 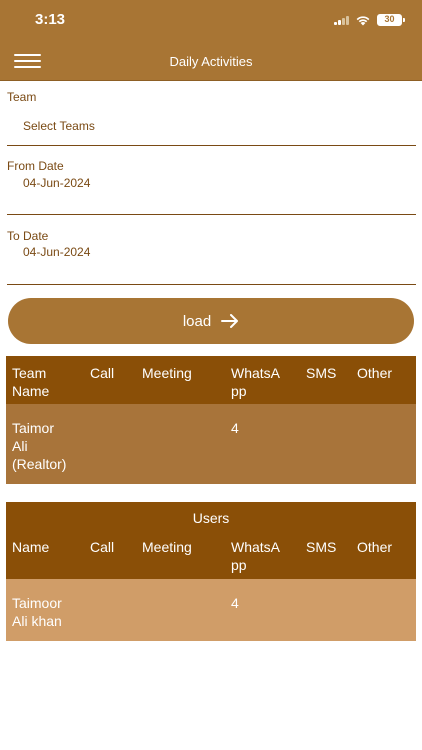 I want to click on status-icons: 30, so click(x=369, y=20).